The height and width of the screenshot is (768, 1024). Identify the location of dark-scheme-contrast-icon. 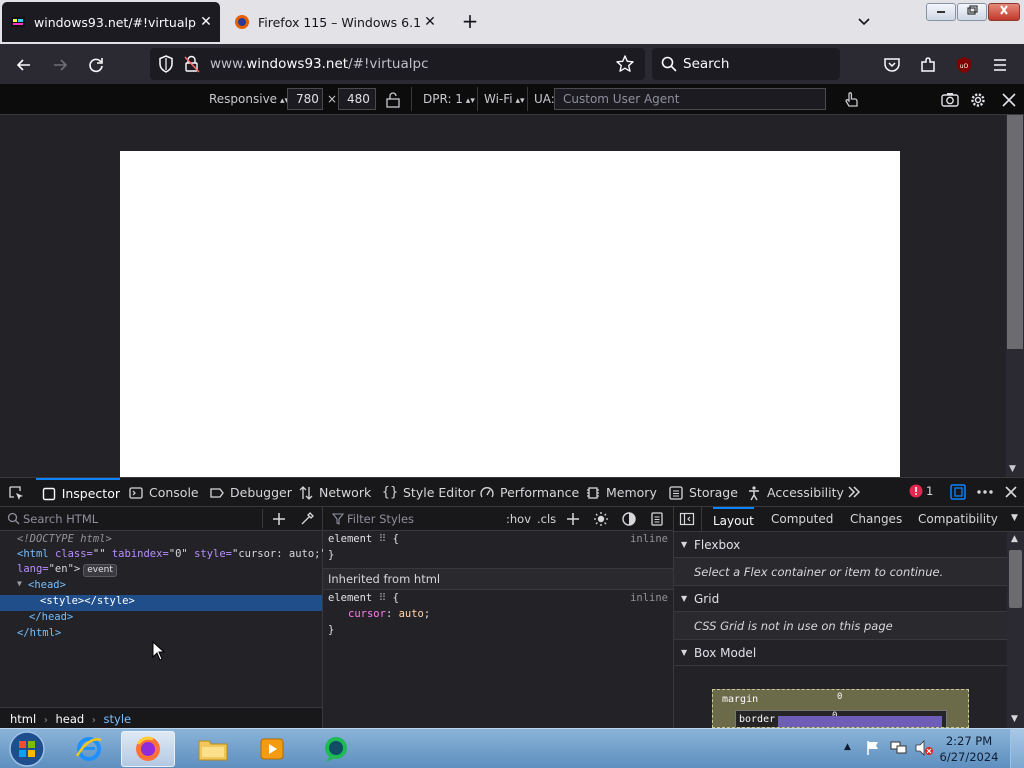
(629, 520).